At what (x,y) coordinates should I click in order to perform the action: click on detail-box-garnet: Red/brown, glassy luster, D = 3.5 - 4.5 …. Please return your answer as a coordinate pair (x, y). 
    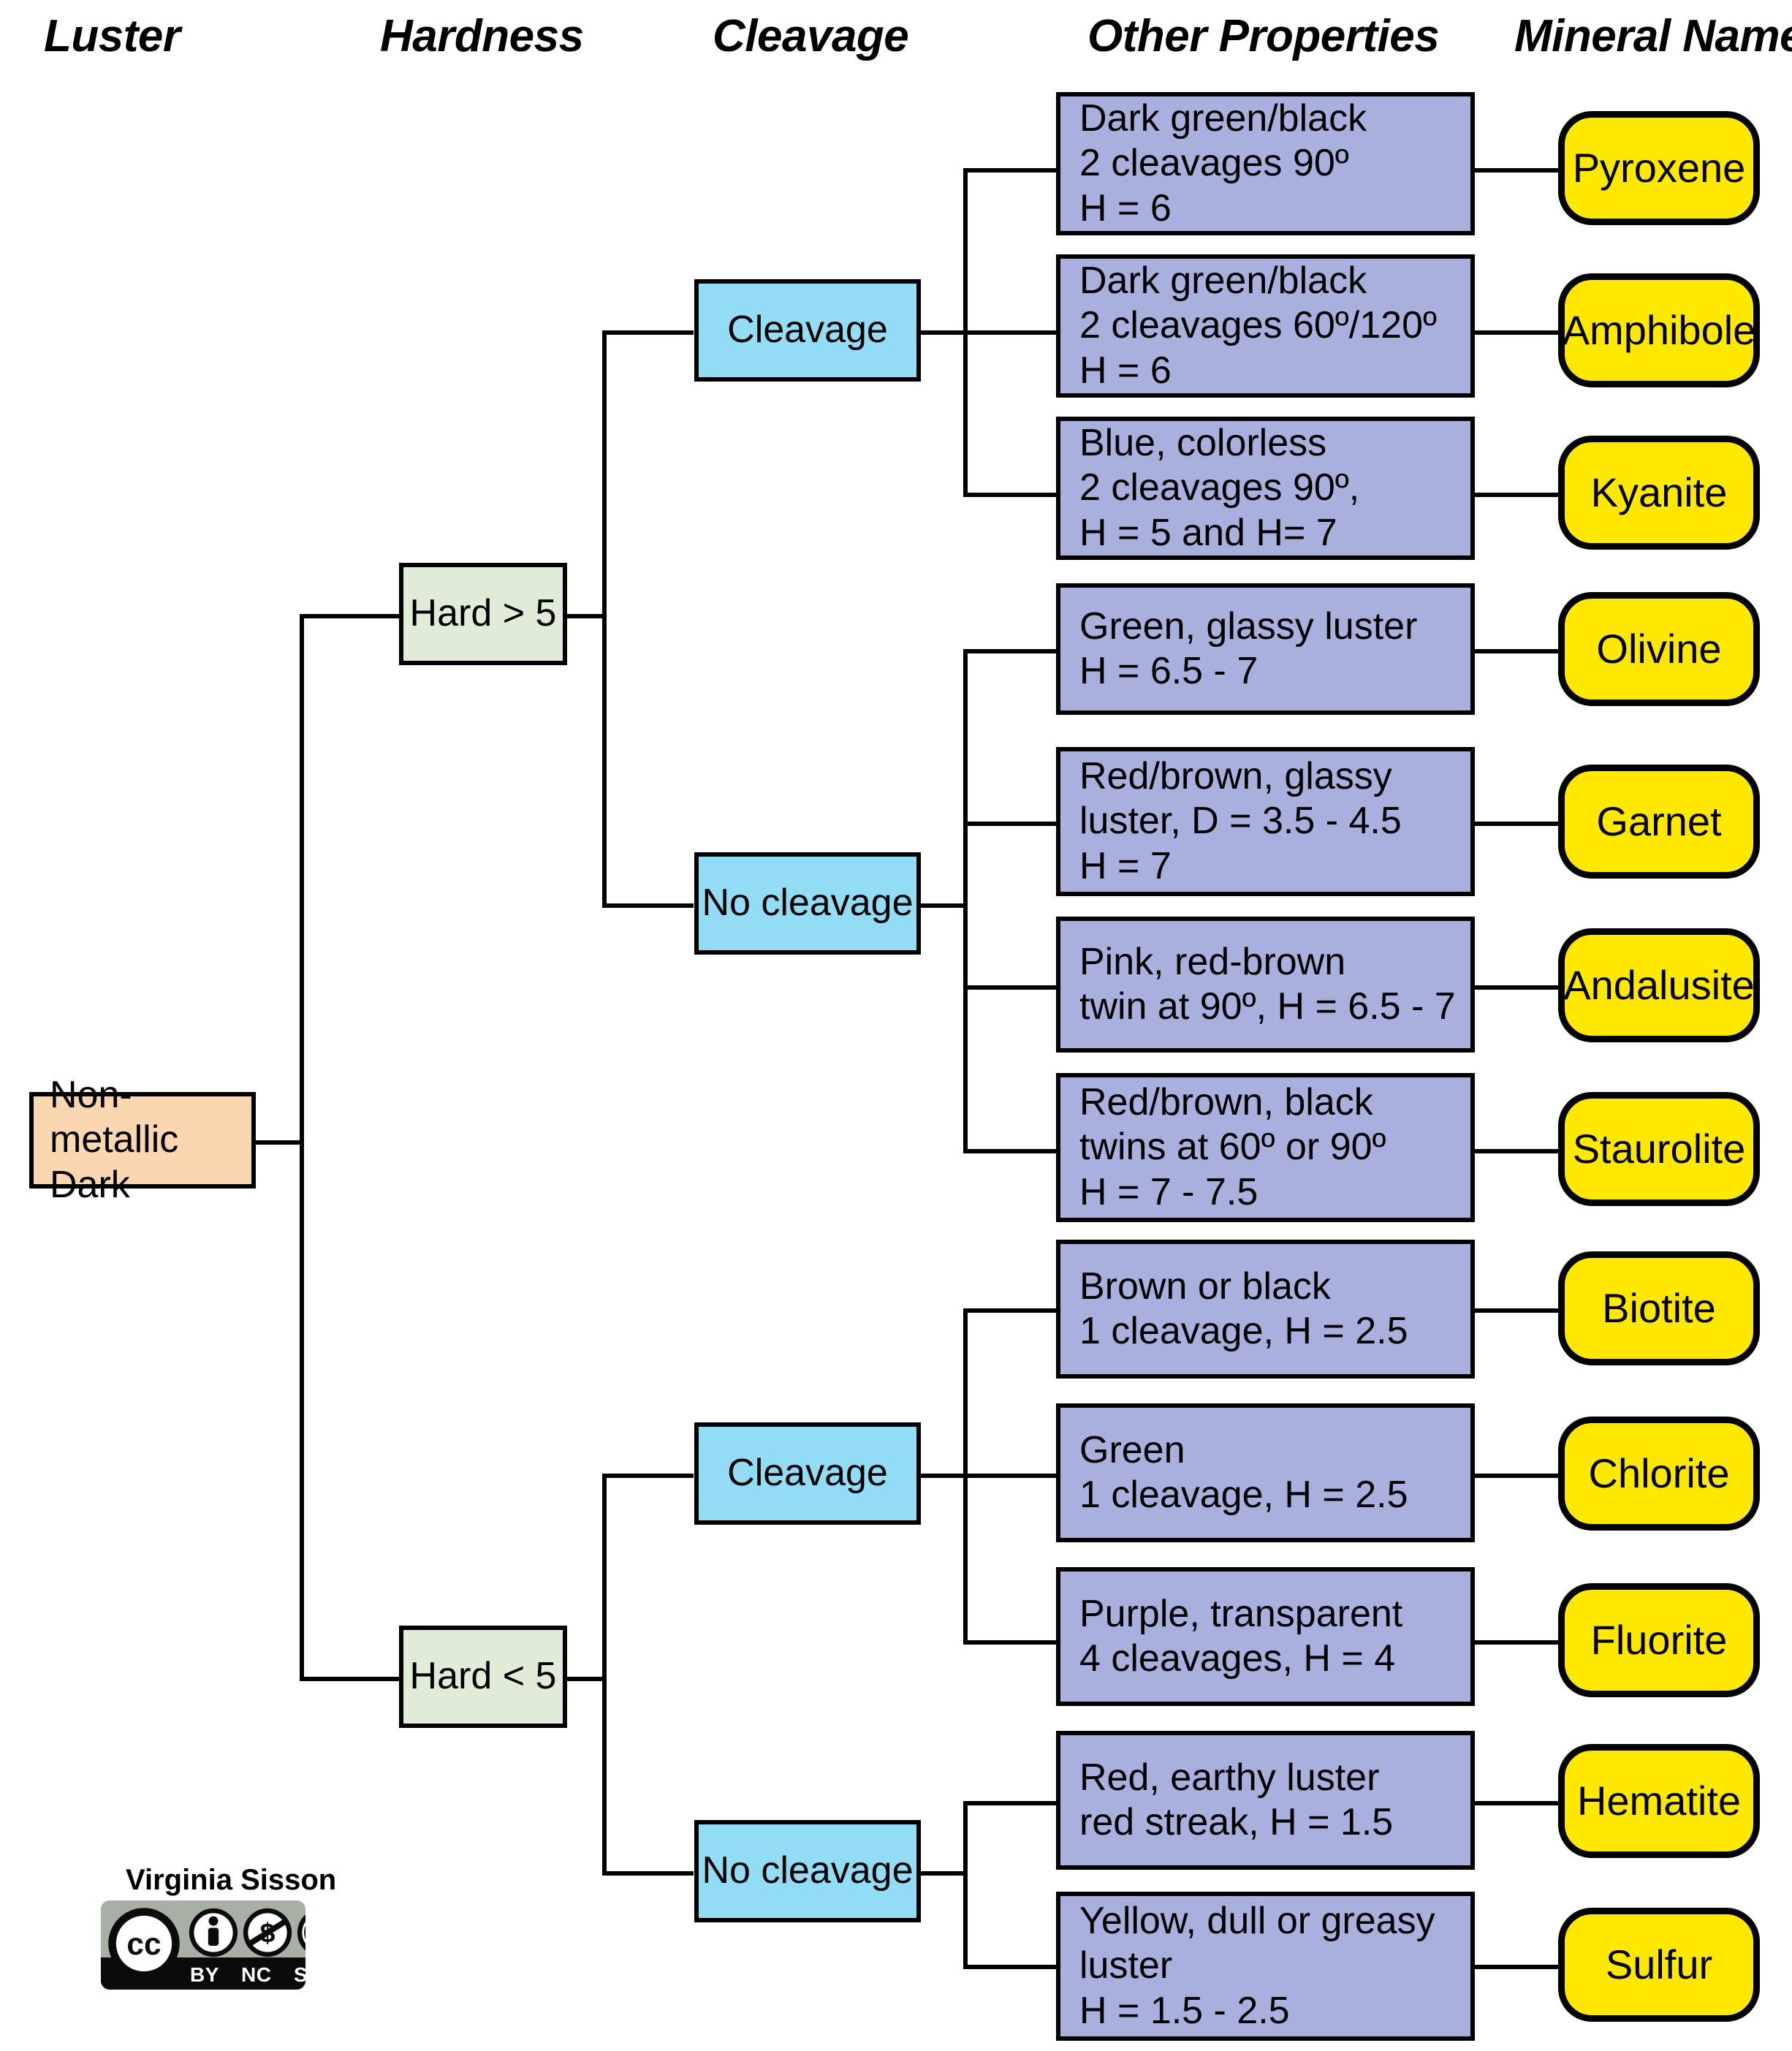
    Looking at the image, I should click on (1265, 821).